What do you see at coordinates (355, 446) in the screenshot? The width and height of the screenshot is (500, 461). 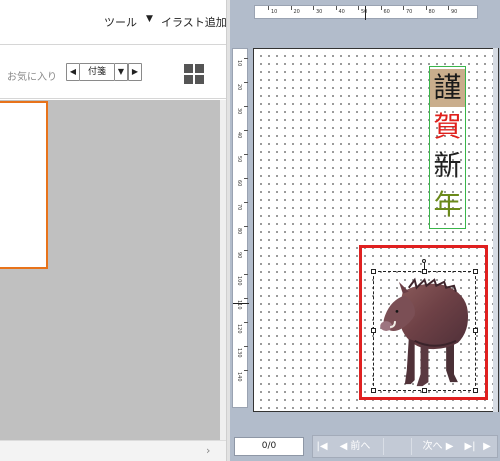 I see `prev-page-button: ◀ 前へ` at bounding box center [355, 446].